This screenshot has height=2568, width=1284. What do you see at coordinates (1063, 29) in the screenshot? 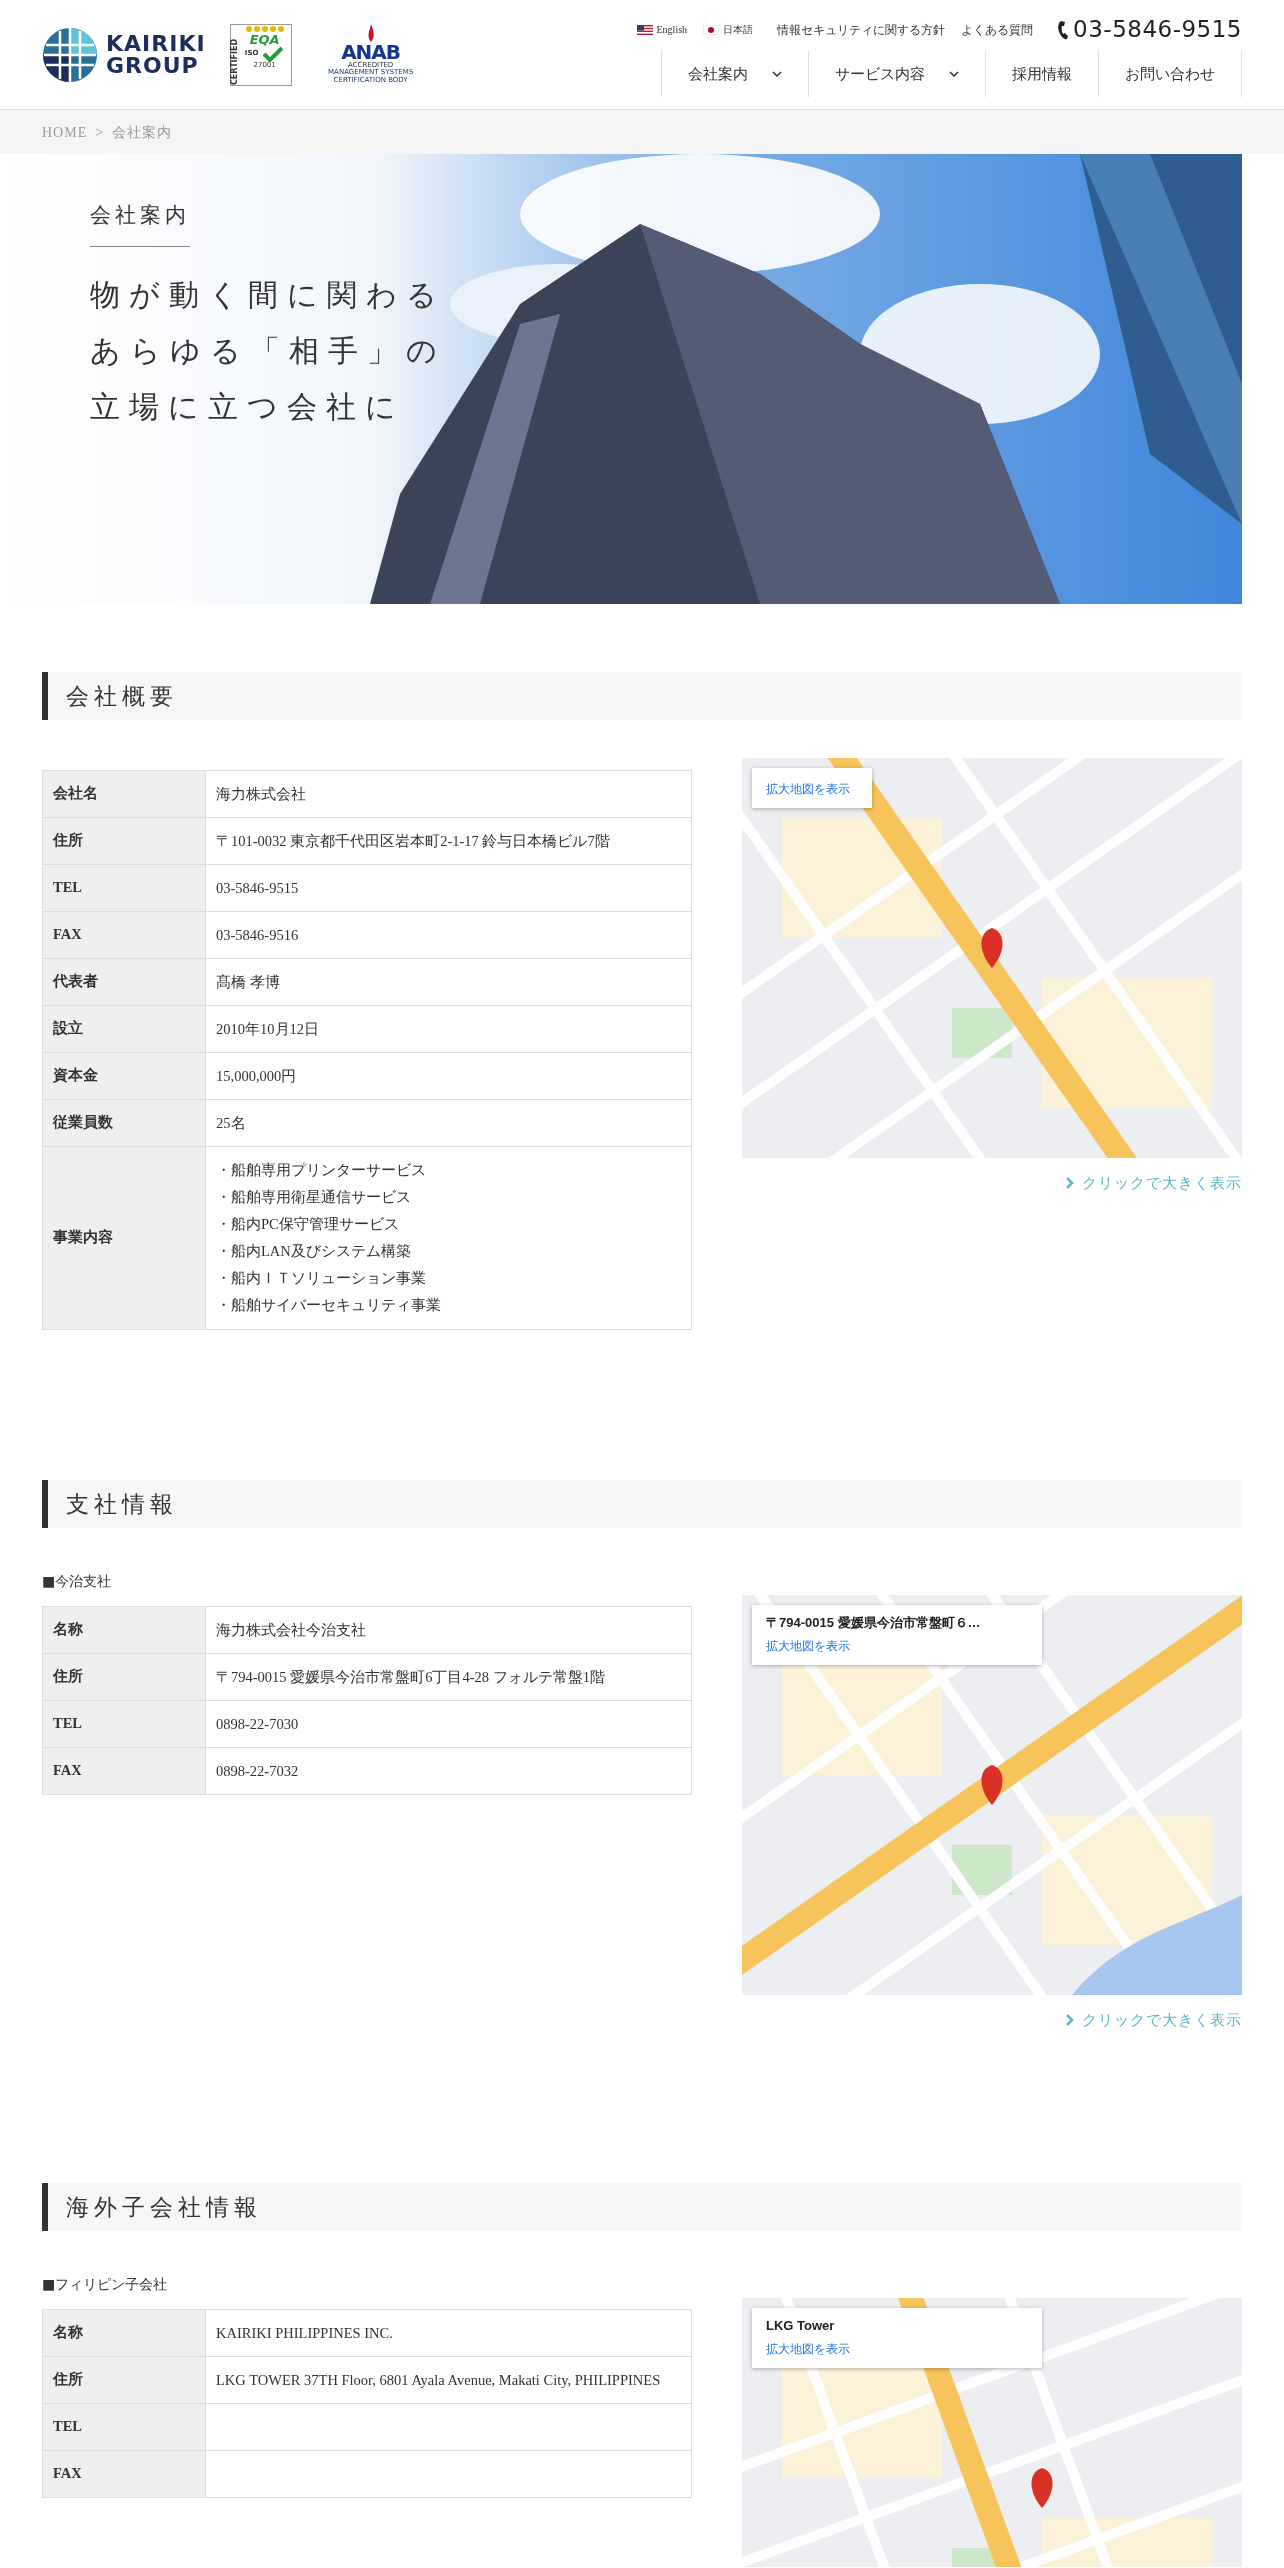
I see `phone-icon` at bounding box center [1063, 29].